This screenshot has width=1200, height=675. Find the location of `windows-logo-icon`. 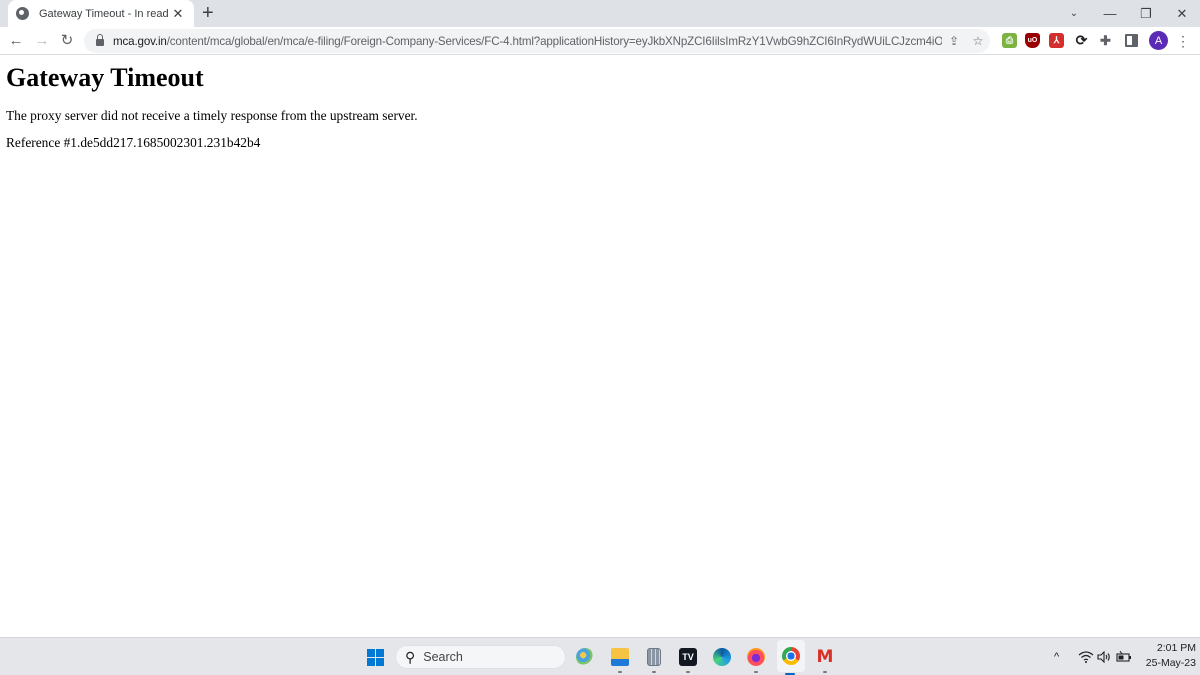

windows-logo-icon is located at coordinates (375, 657).